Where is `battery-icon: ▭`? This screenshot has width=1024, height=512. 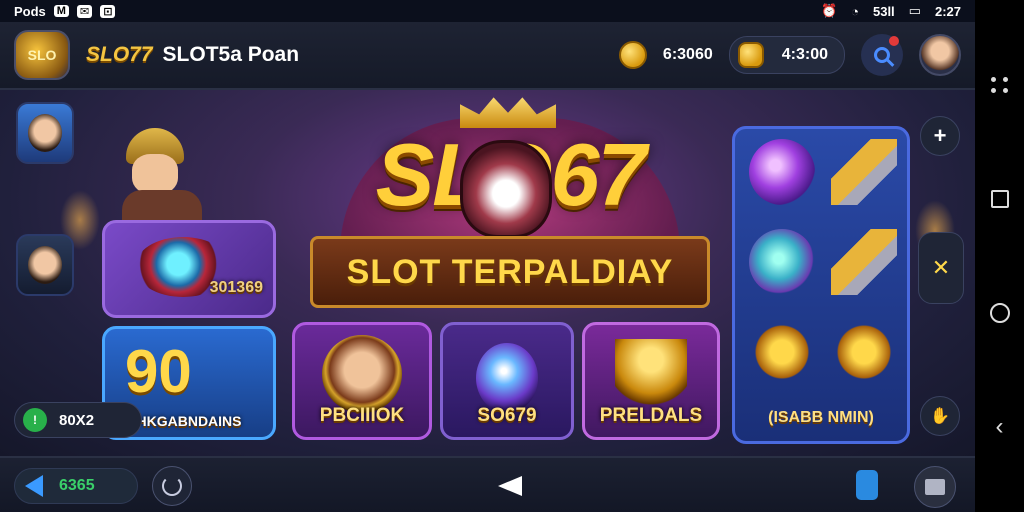
battery-icon: ▭ is located at coordinates (914, 10).